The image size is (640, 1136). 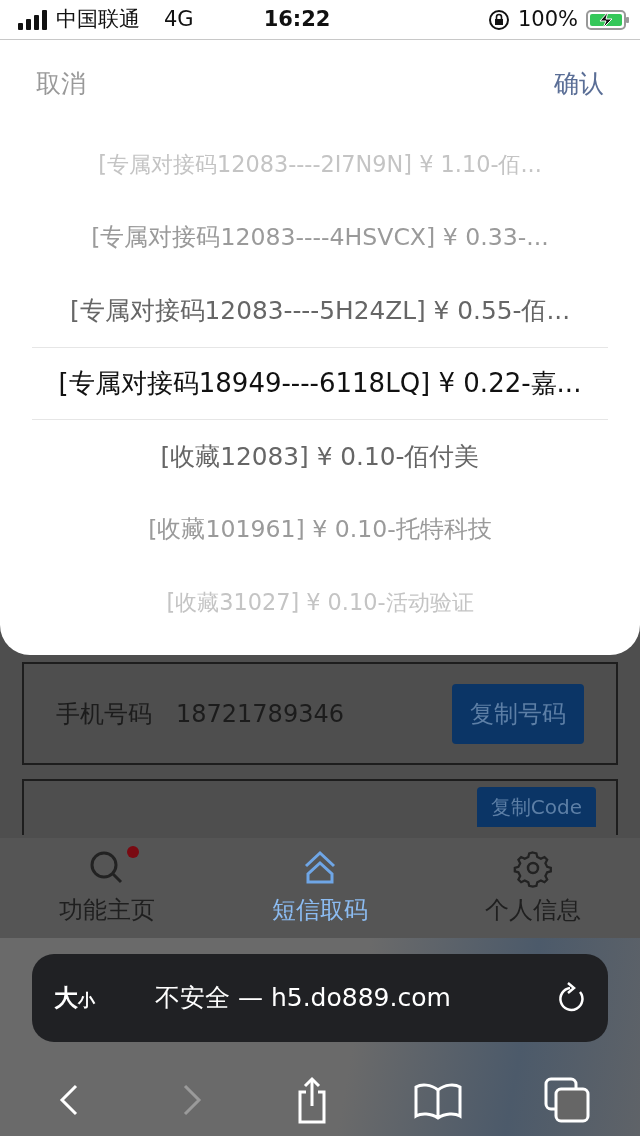 What do you see at coordinates (98, 19) in the screenshot?
I see `carrier-name: 中国联通` at bounding box center [98, 19].